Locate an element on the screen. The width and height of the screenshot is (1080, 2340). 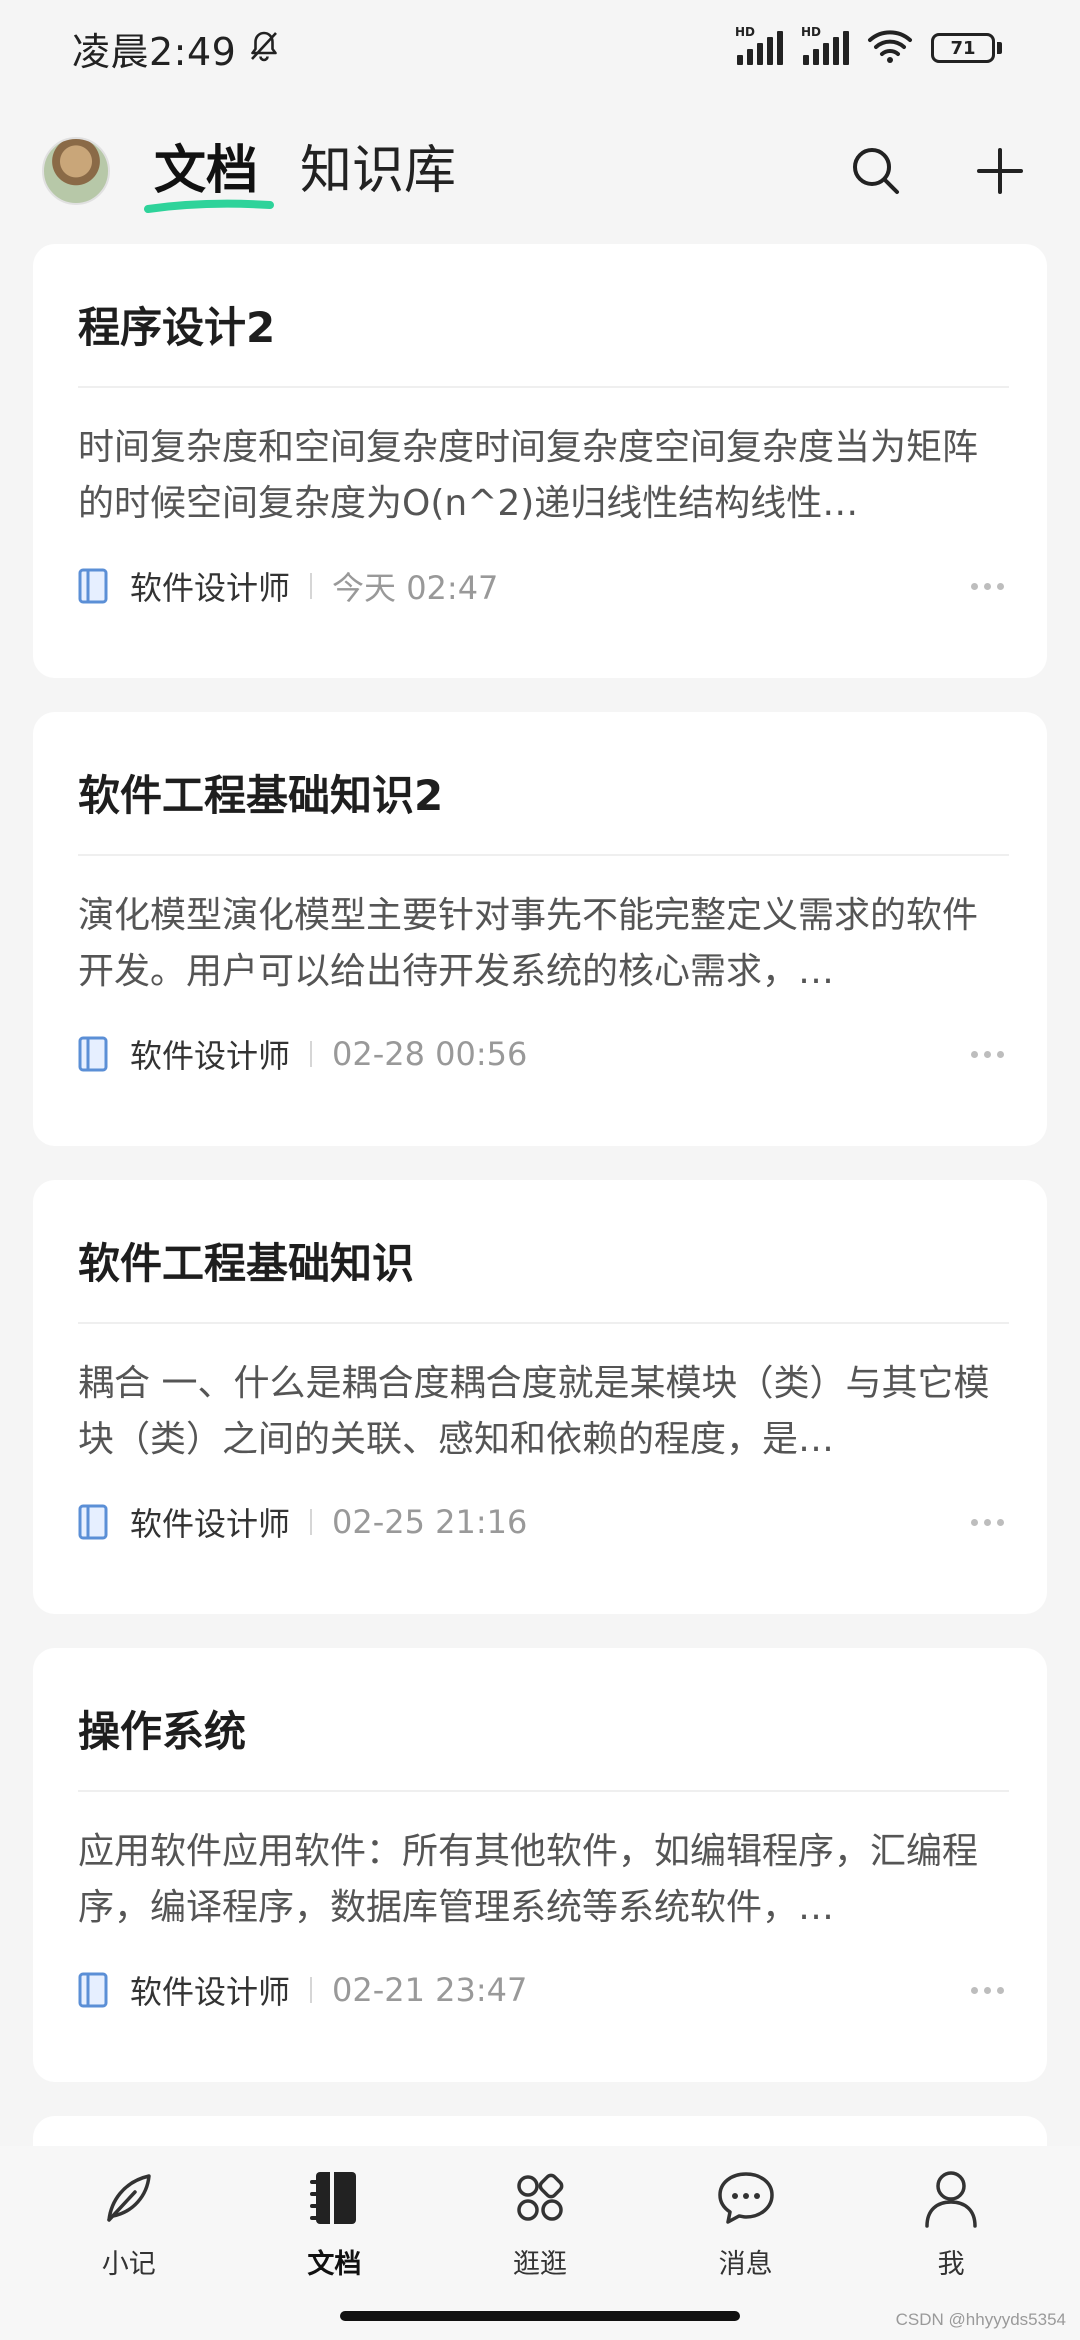
chat-icon is located at coordinates (745, 2198).